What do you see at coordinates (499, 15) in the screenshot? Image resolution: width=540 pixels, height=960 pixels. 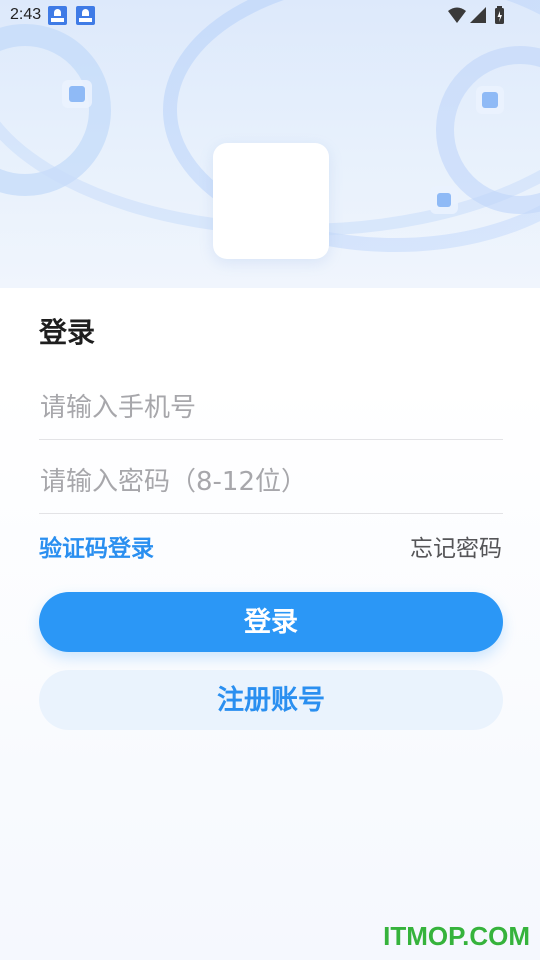 I see `battery-icon` at bounding box center [499, 15].